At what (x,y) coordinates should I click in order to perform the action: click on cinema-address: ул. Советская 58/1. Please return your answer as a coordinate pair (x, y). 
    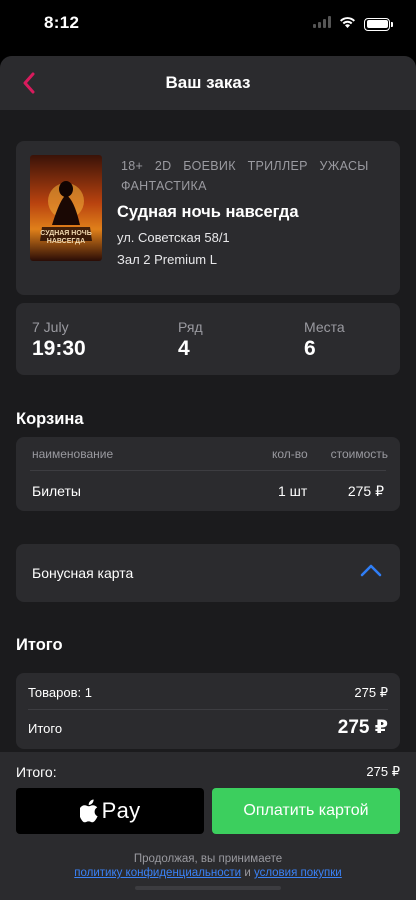
    Looking at the image, I should click on (173, 237).